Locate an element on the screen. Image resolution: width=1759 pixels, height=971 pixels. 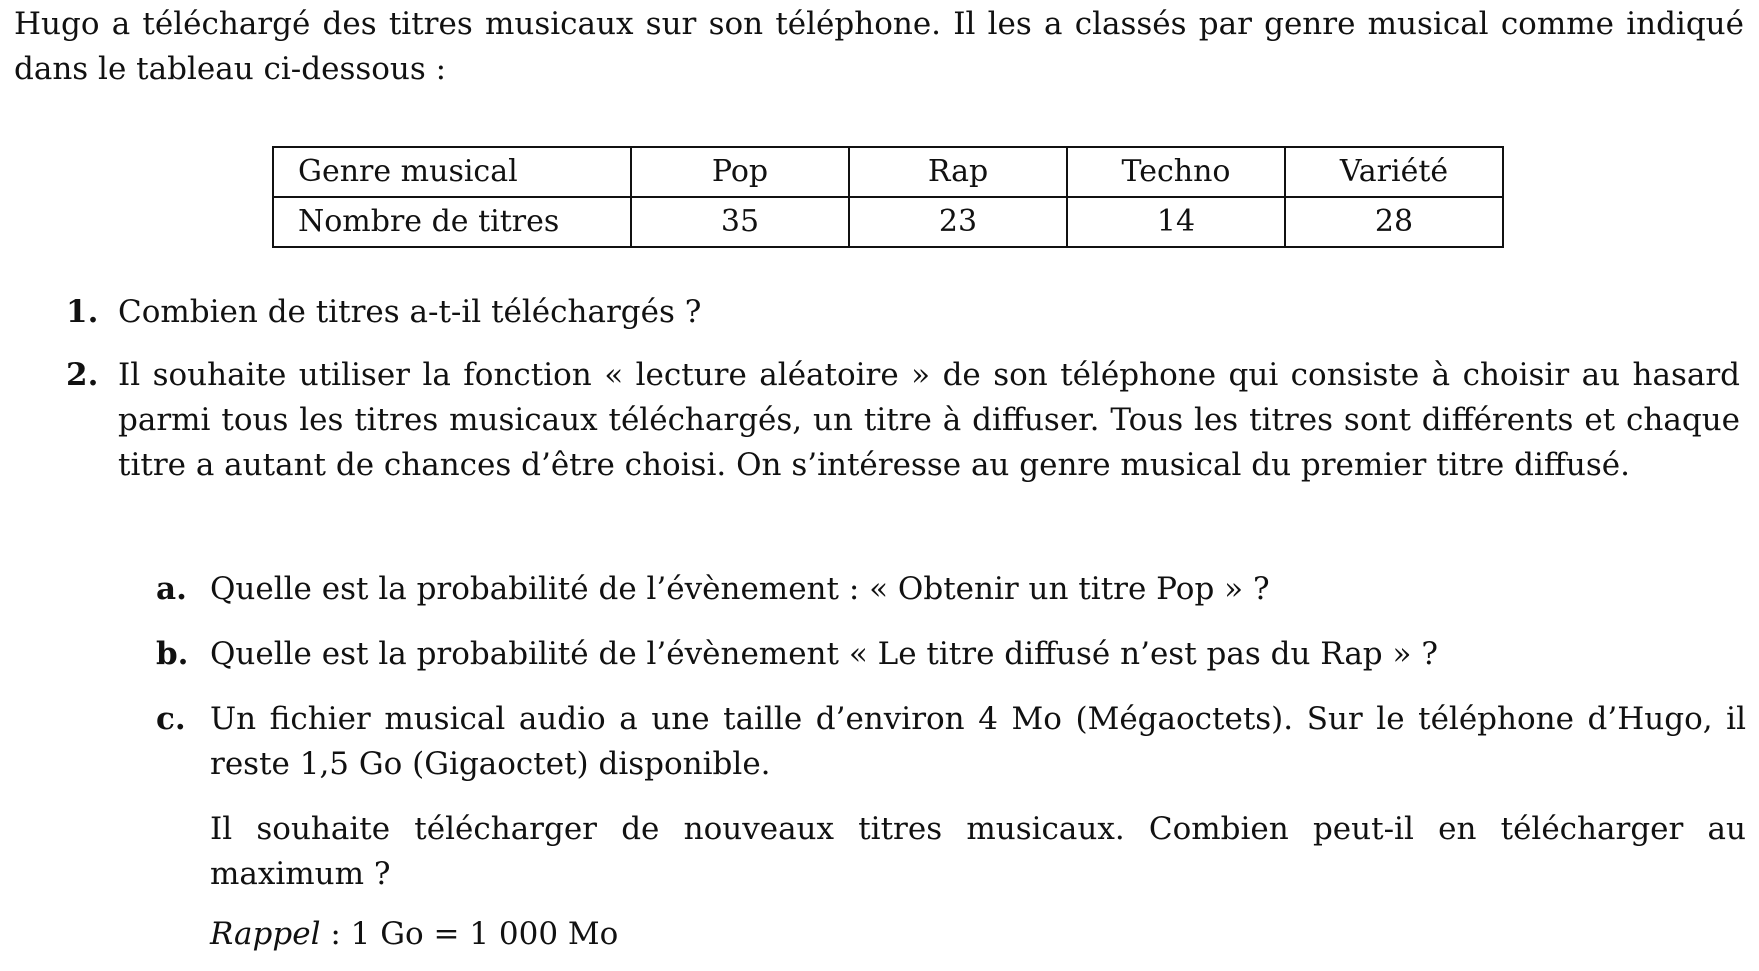
genre-cell-rap: Rap is located at coordinates (958, 172).